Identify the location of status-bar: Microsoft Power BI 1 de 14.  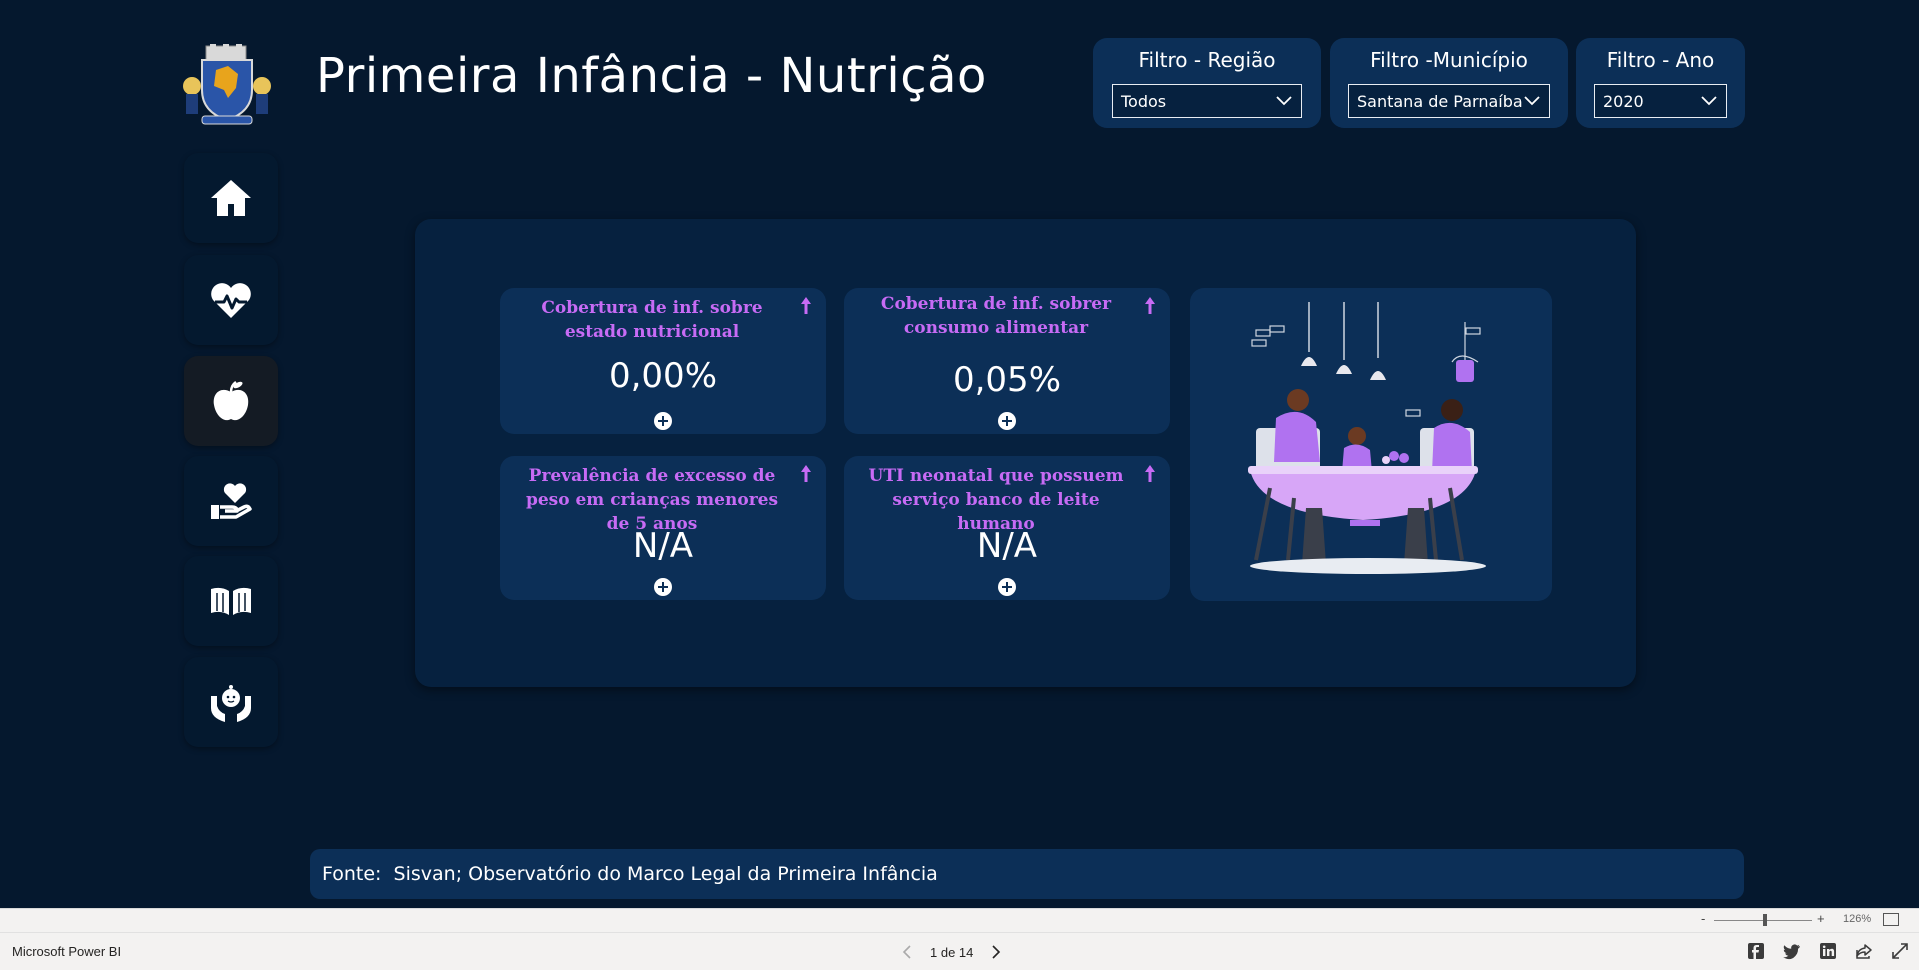
(959, 951).